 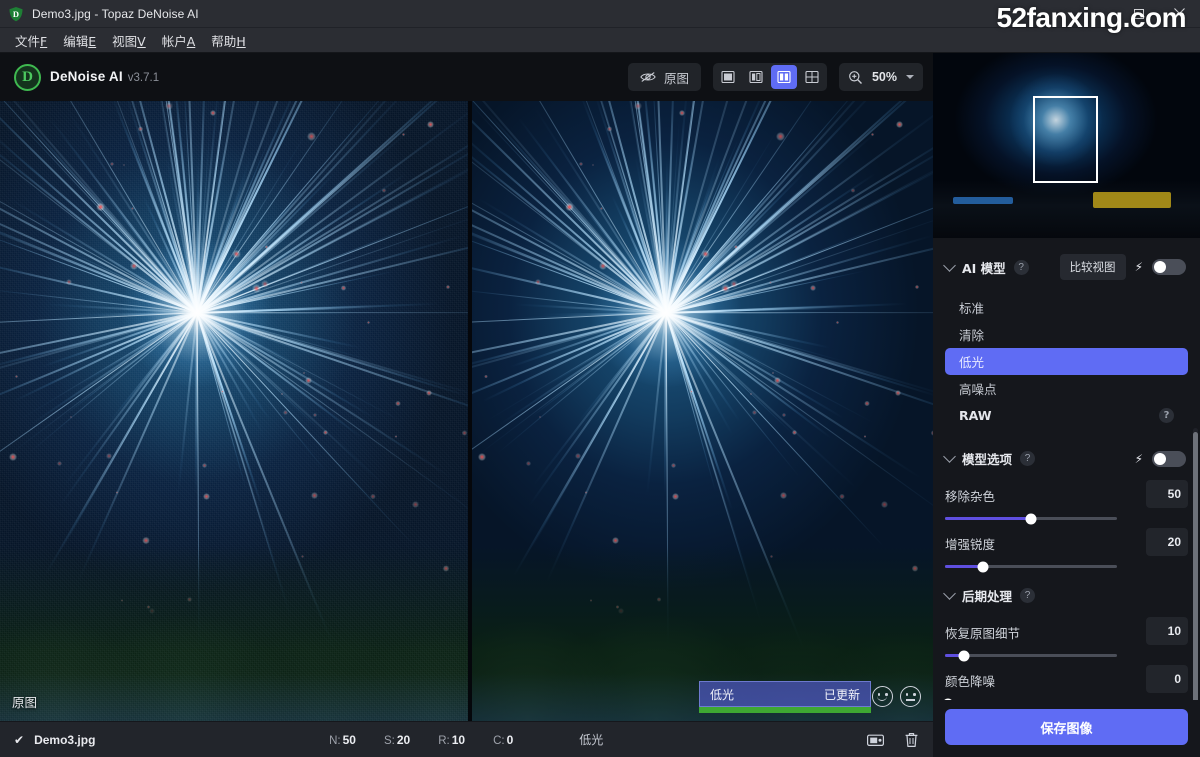 What do you see at coordinates (129, 40) in the screenshot?
I see `menu-view: 视图V` at bounding box center [129, 40].